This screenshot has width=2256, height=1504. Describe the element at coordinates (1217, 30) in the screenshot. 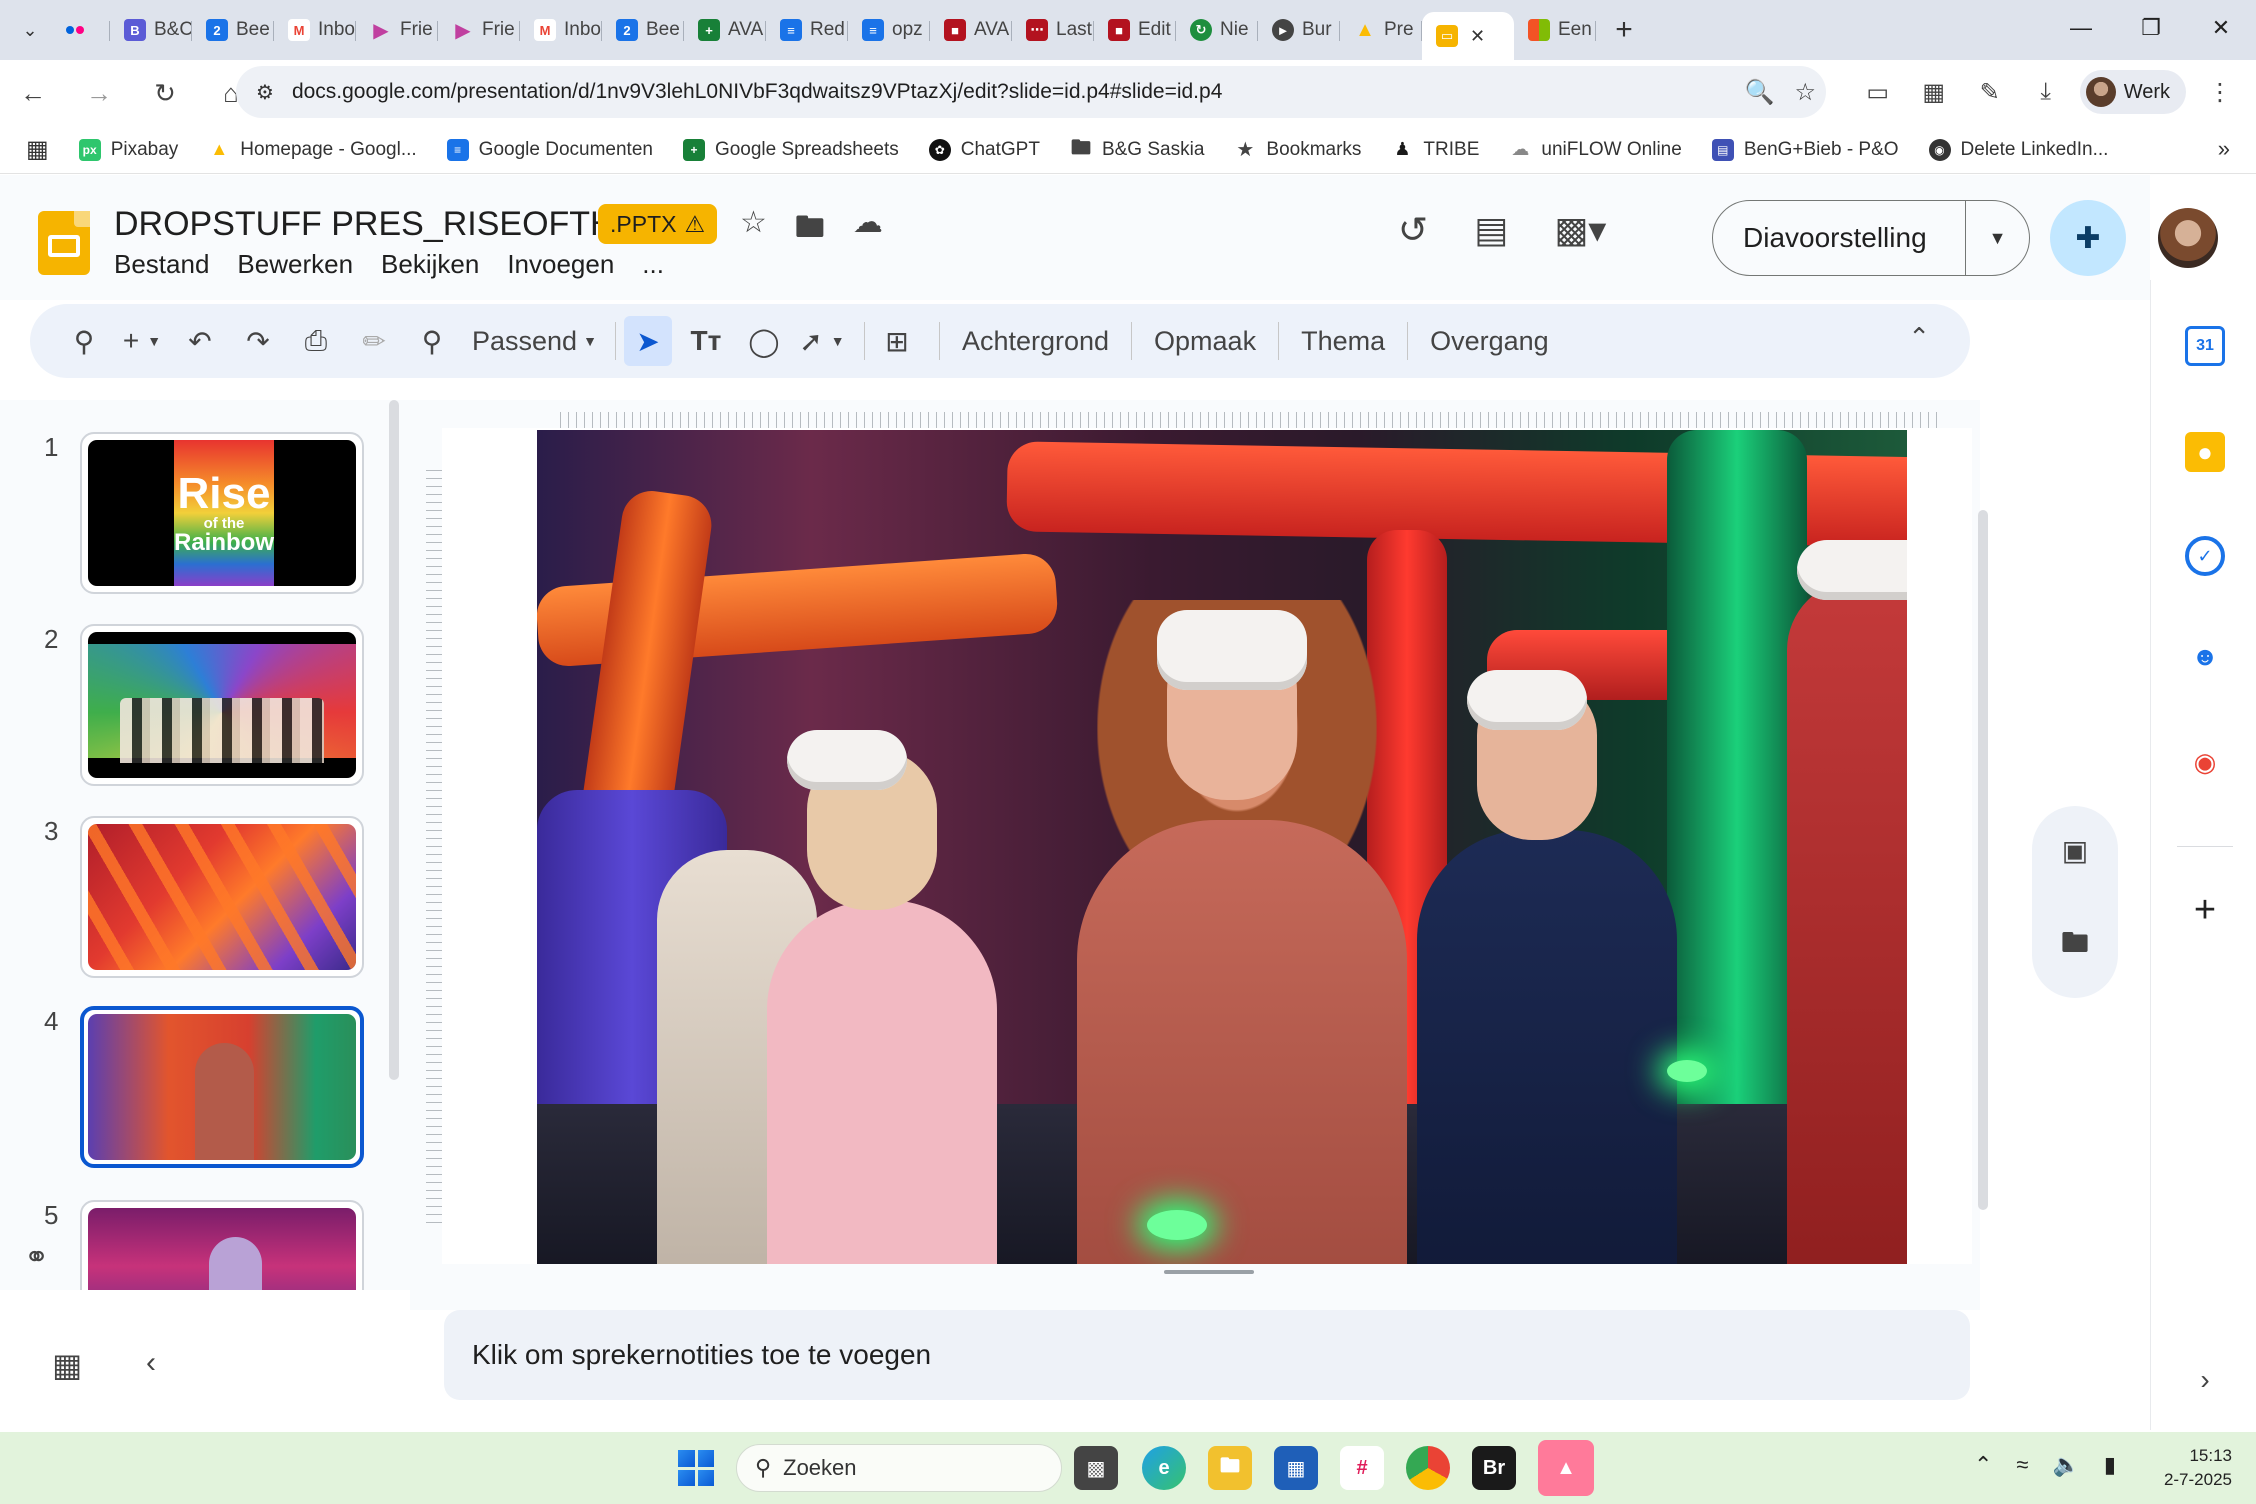

I see `browser-tab: ↻ Nie` at that location.